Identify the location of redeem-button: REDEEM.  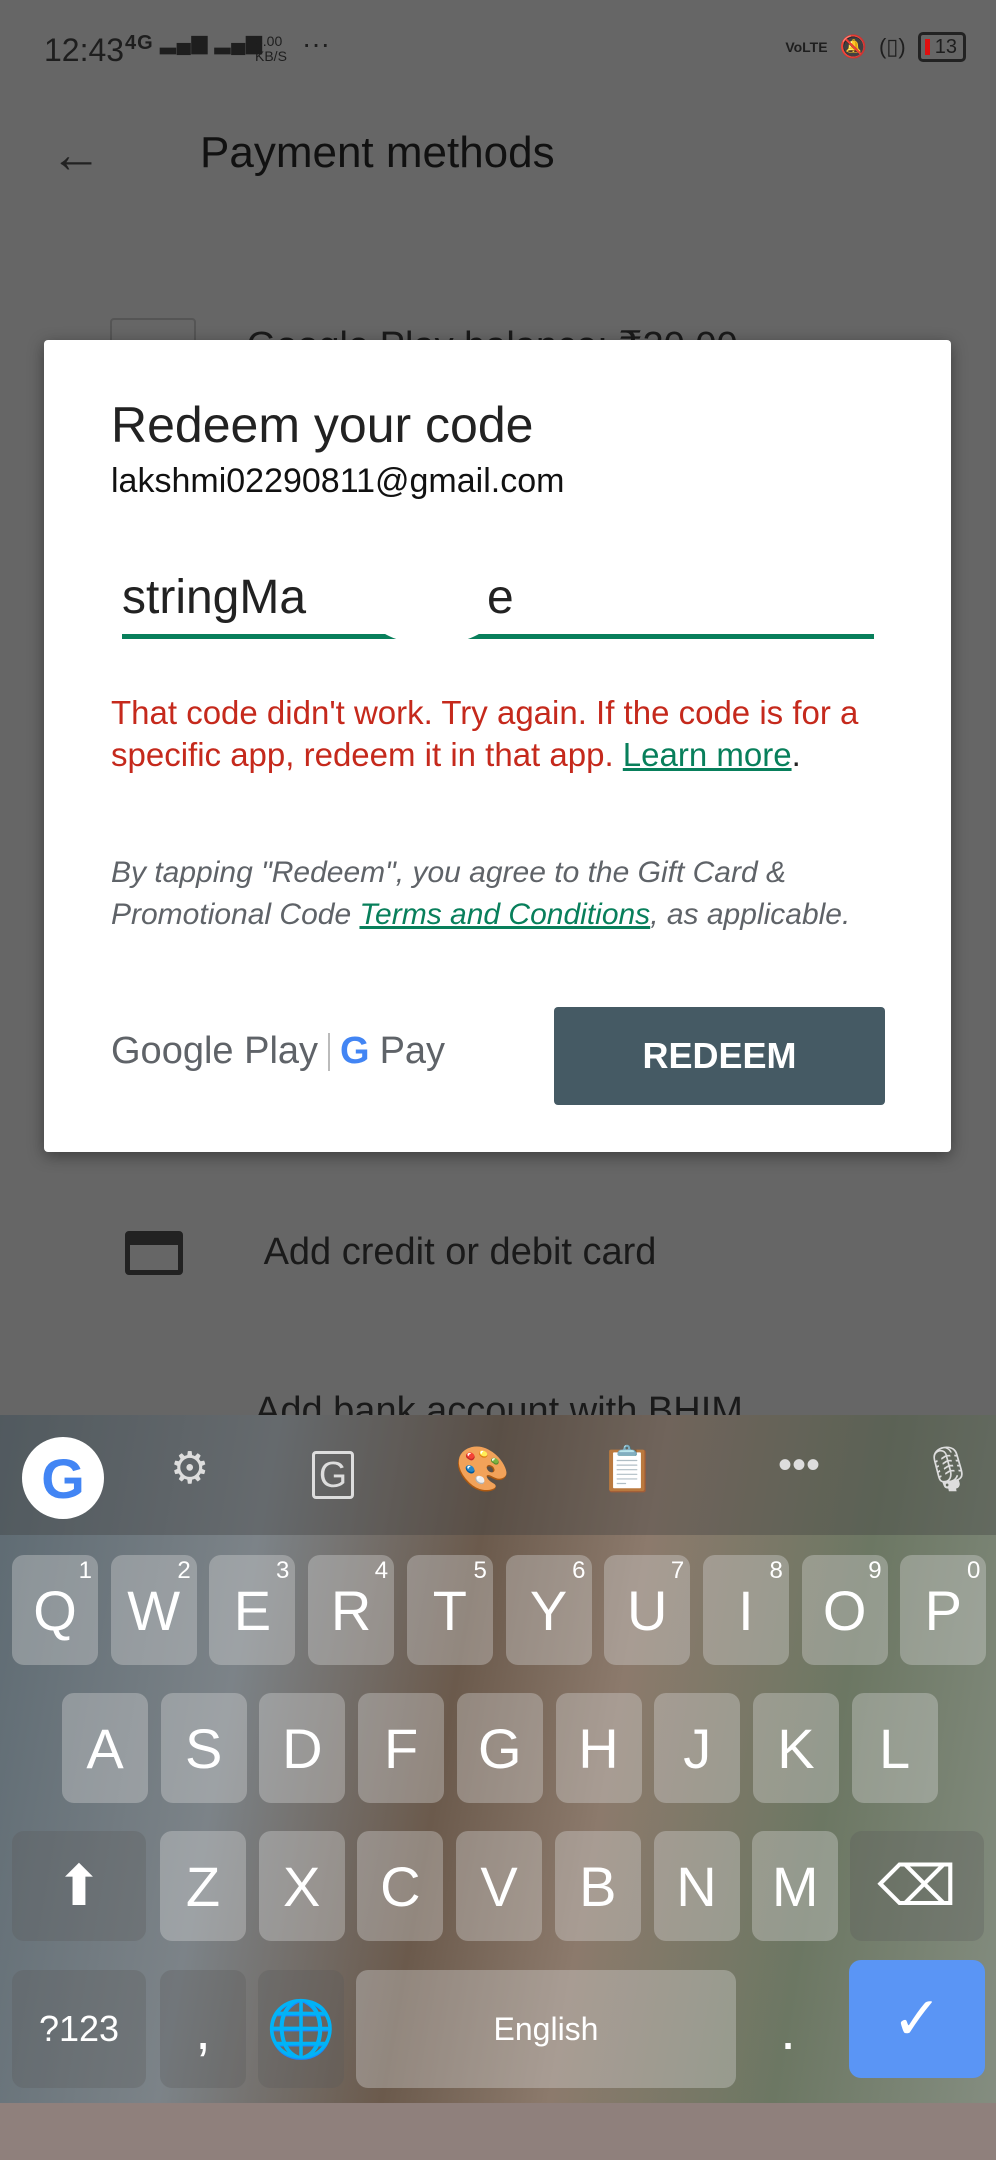
(719, 1056).